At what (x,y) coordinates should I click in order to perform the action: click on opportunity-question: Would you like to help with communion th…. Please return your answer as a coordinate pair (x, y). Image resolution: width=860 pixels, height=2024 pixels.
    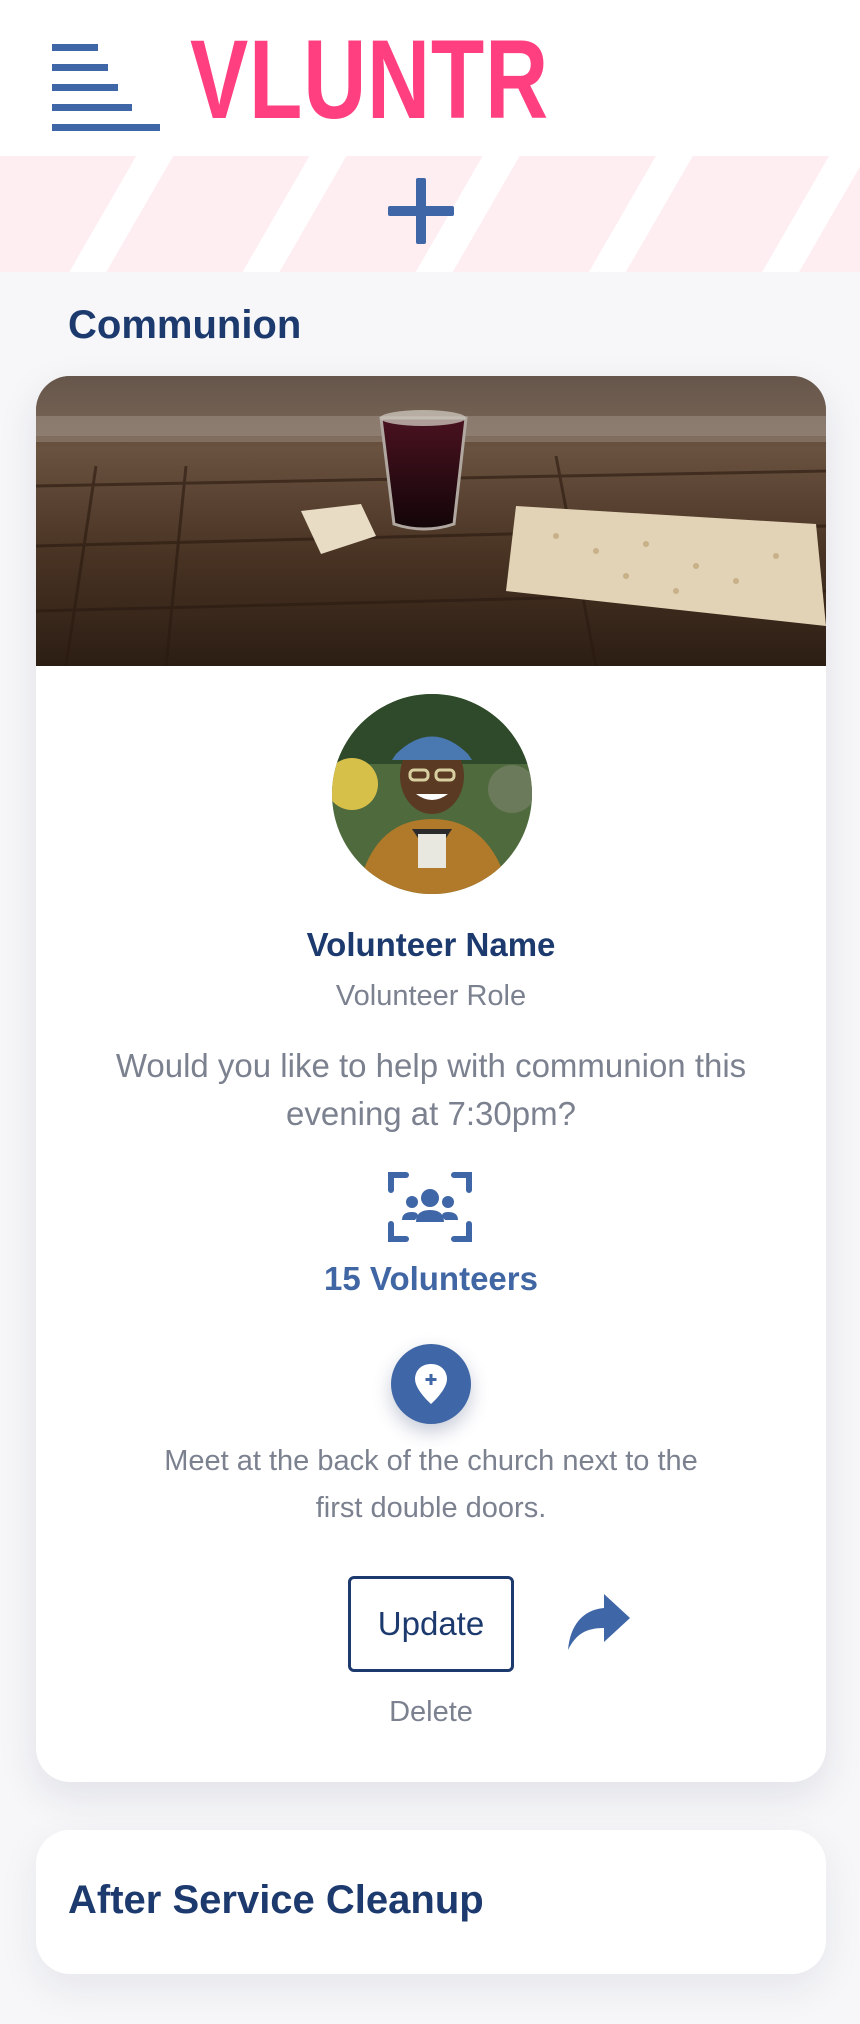
    Looking at the image, I should click on (431, 1089).